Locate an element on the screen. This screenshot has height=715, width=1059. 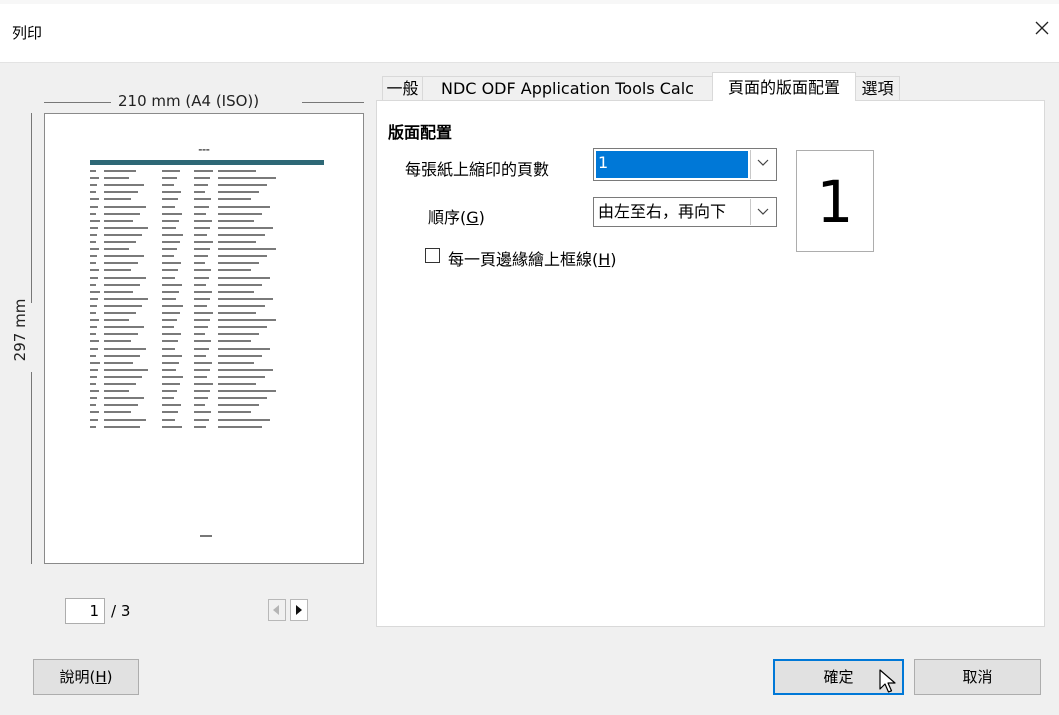
section-title: 版面配置 is located at coordinates (420, 132).